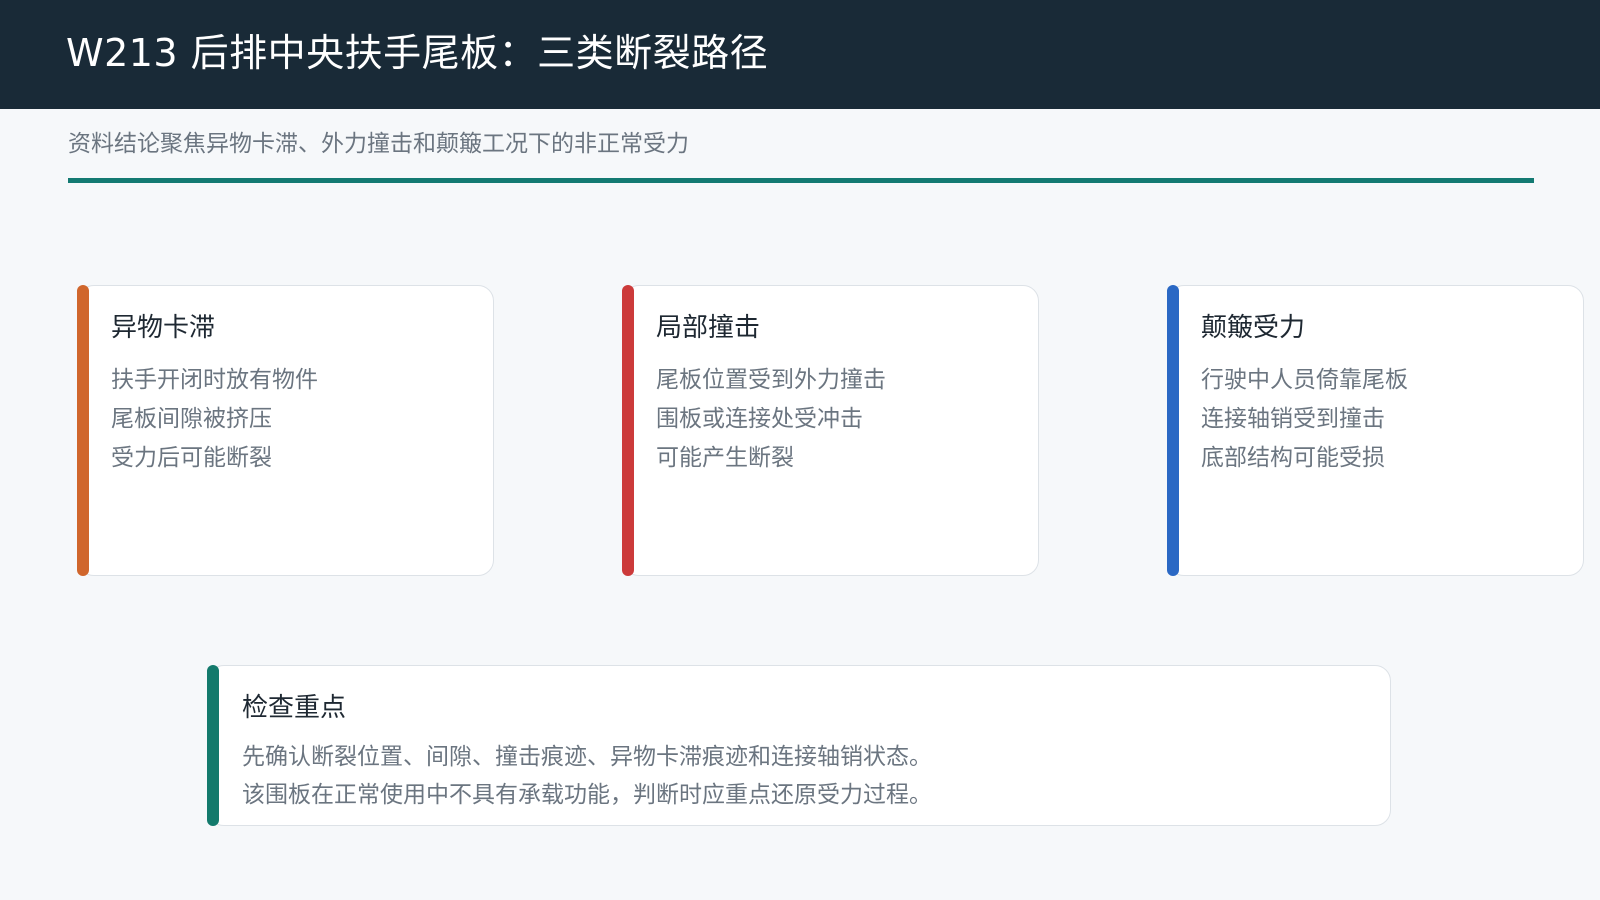 This screenshot has height=900, width=1600. I want to click on card-line: 该围板在正常使用中不具有承载功能，判断时应重点还原受力过程。, so click(587, 795).